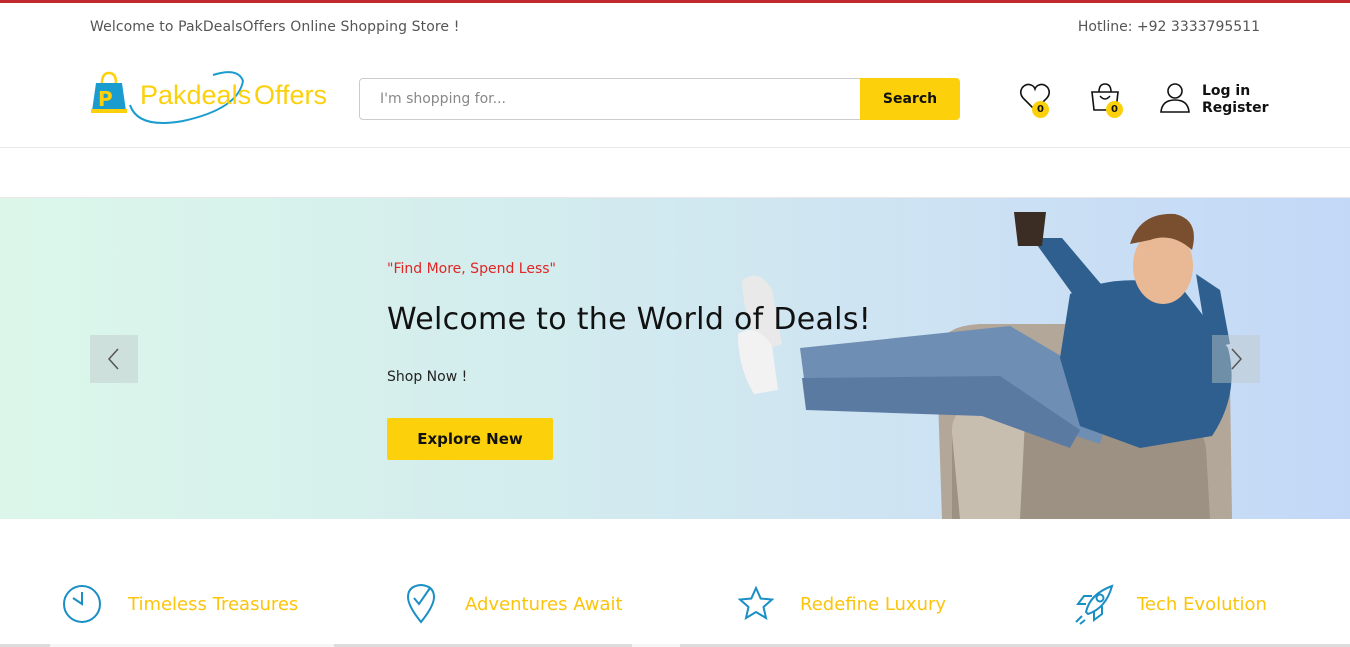 The height and width of the screenshot is (647, 1350). What do you see at coordinates (756, 603) in the screenshot?
I see `star-icon` at bounding box center [756, 603].